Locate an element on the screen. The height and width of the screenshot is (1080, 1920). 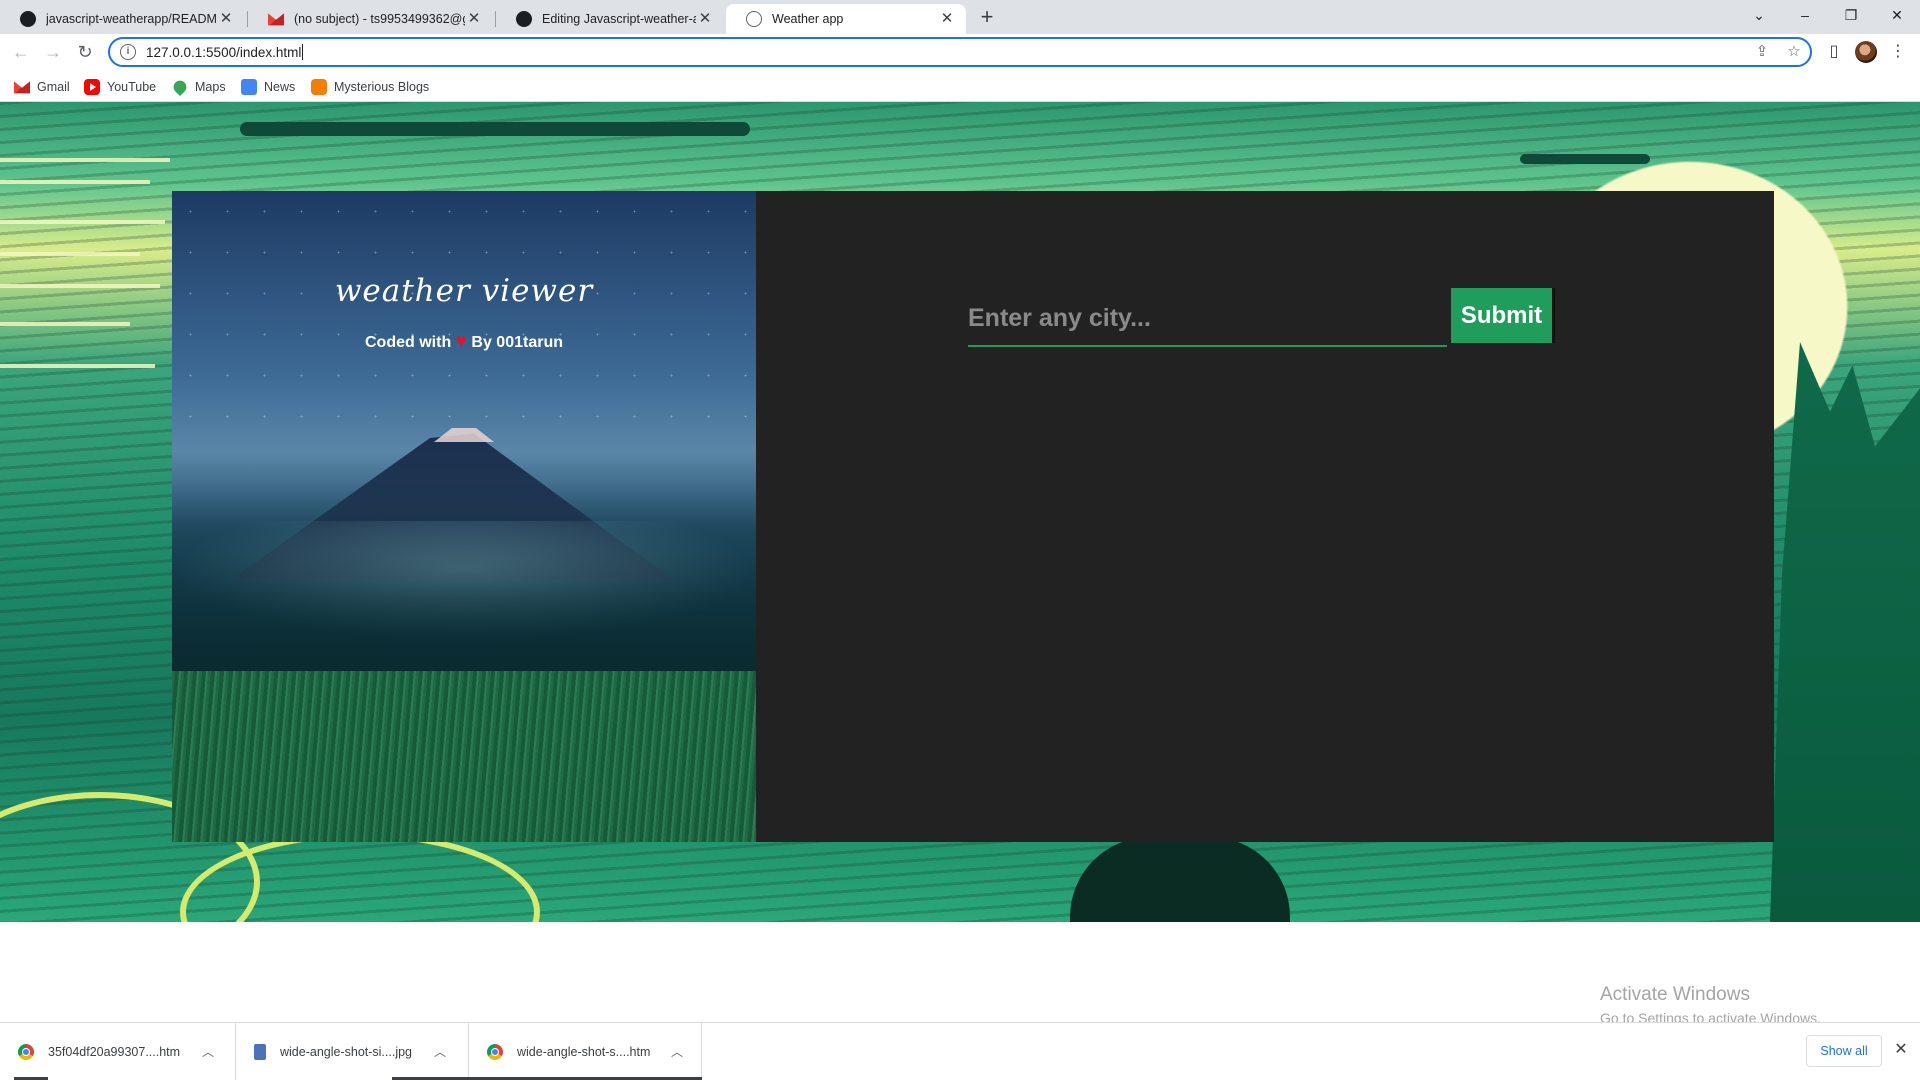
download-item: wide-angle-shot-si....jpg ︿ is located at coordinates (352, 1051).